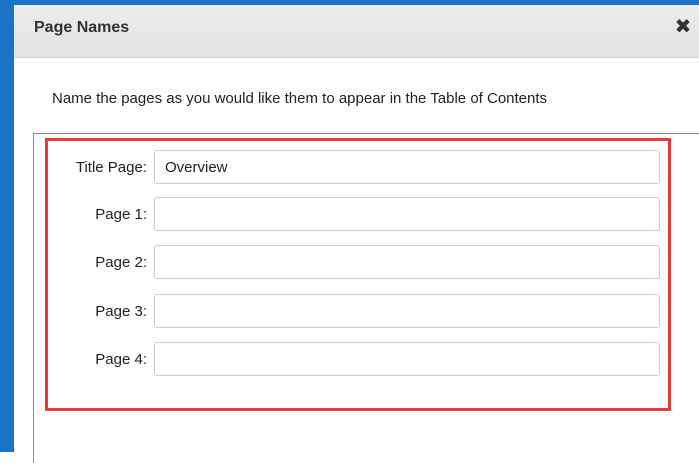 This screenshot has height=463, width=699. What do you see at coordinates (111, 167) in the screenshot?
I see `field-label: Title Page:` at bounding box center [111, 167].